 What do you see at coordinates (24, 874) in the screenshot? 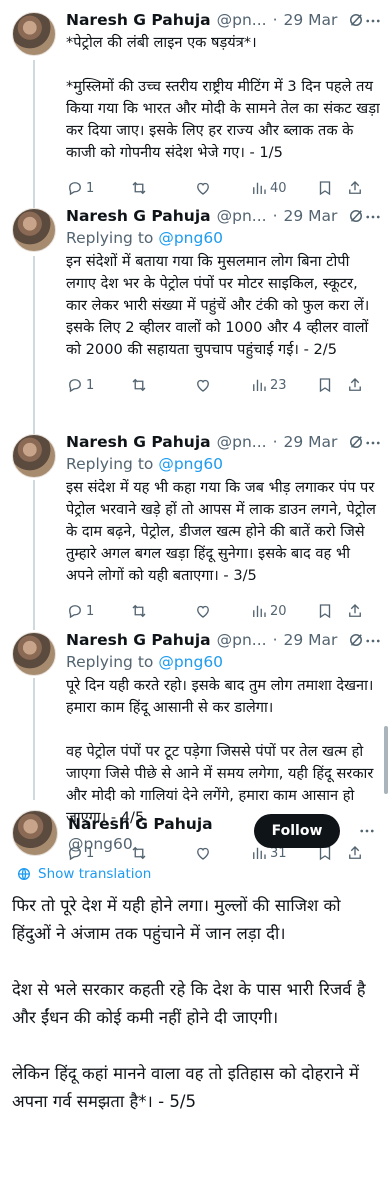
I see `translate-icon` at bounding box center [24, 874].